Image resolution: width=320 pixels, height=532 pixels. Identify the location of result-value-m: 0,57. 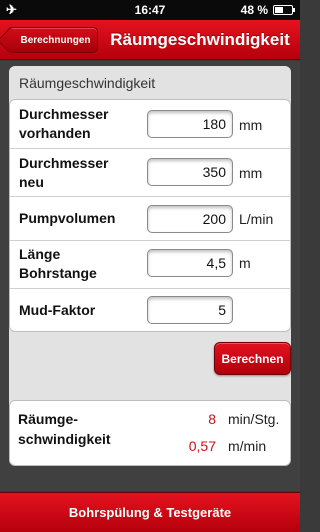
(202, 446).